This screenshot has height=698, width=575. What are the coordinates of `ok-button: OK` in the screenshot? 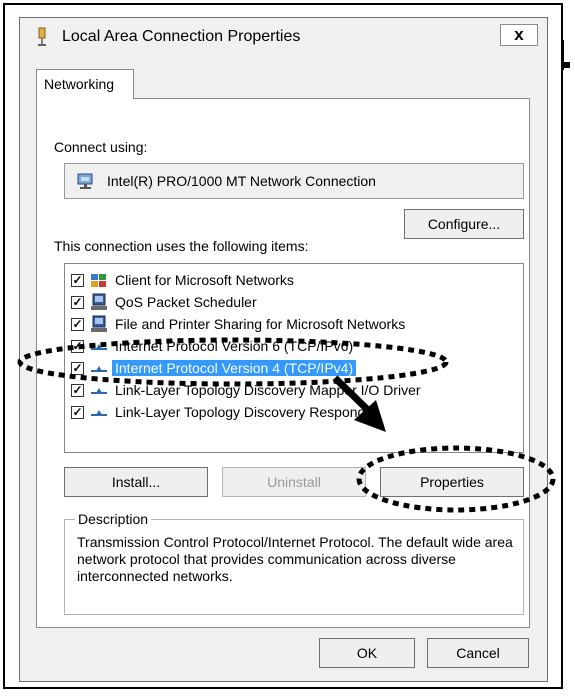 It's located at (367, 653).